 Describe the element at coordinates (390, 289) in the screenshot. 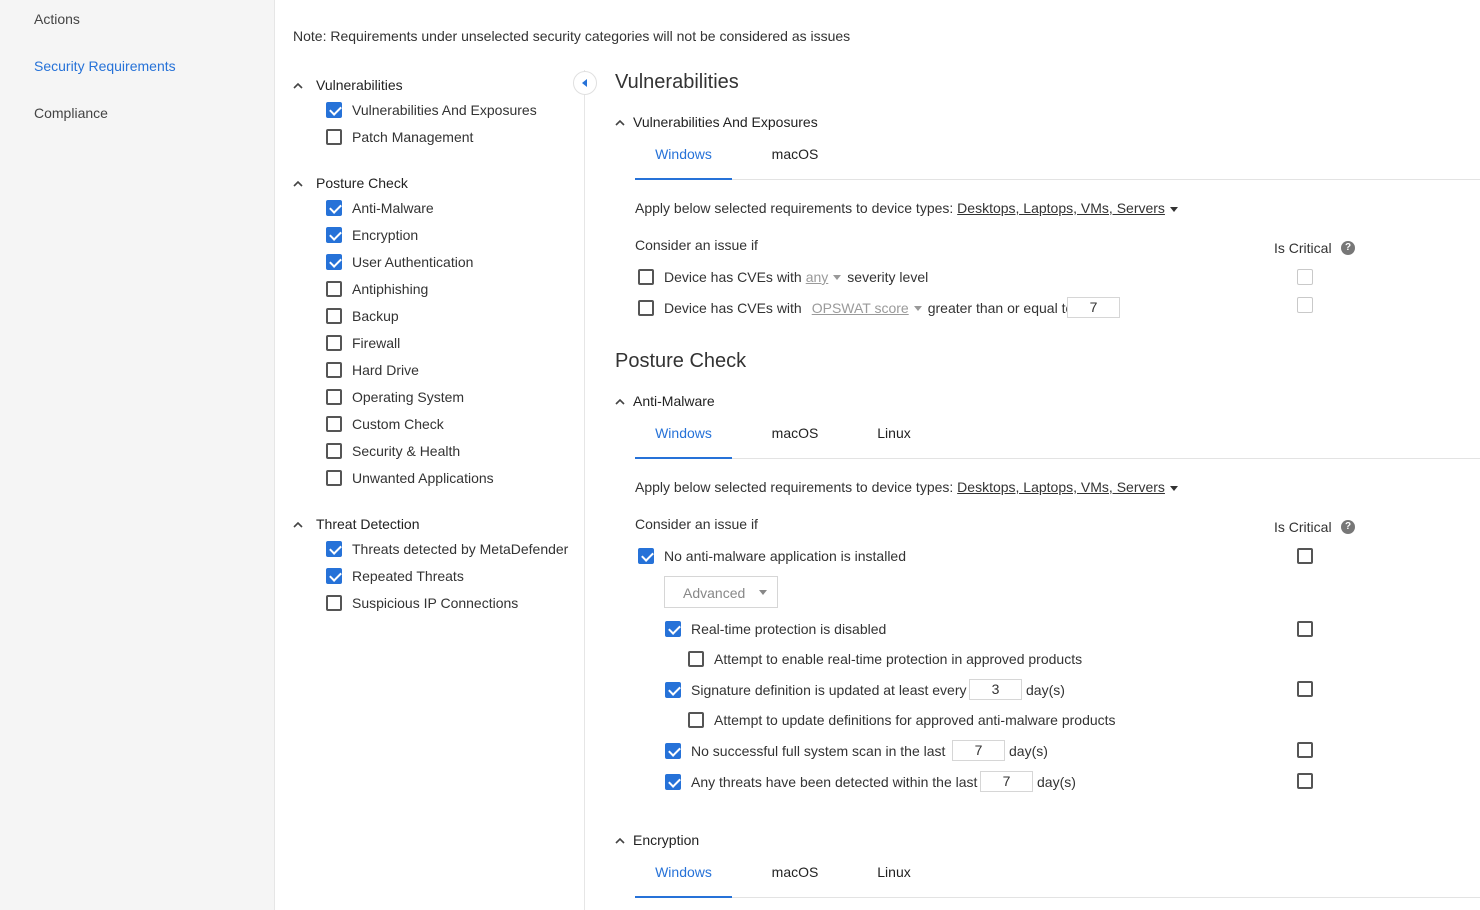

I see `category-label: Antiphishing` at that location.